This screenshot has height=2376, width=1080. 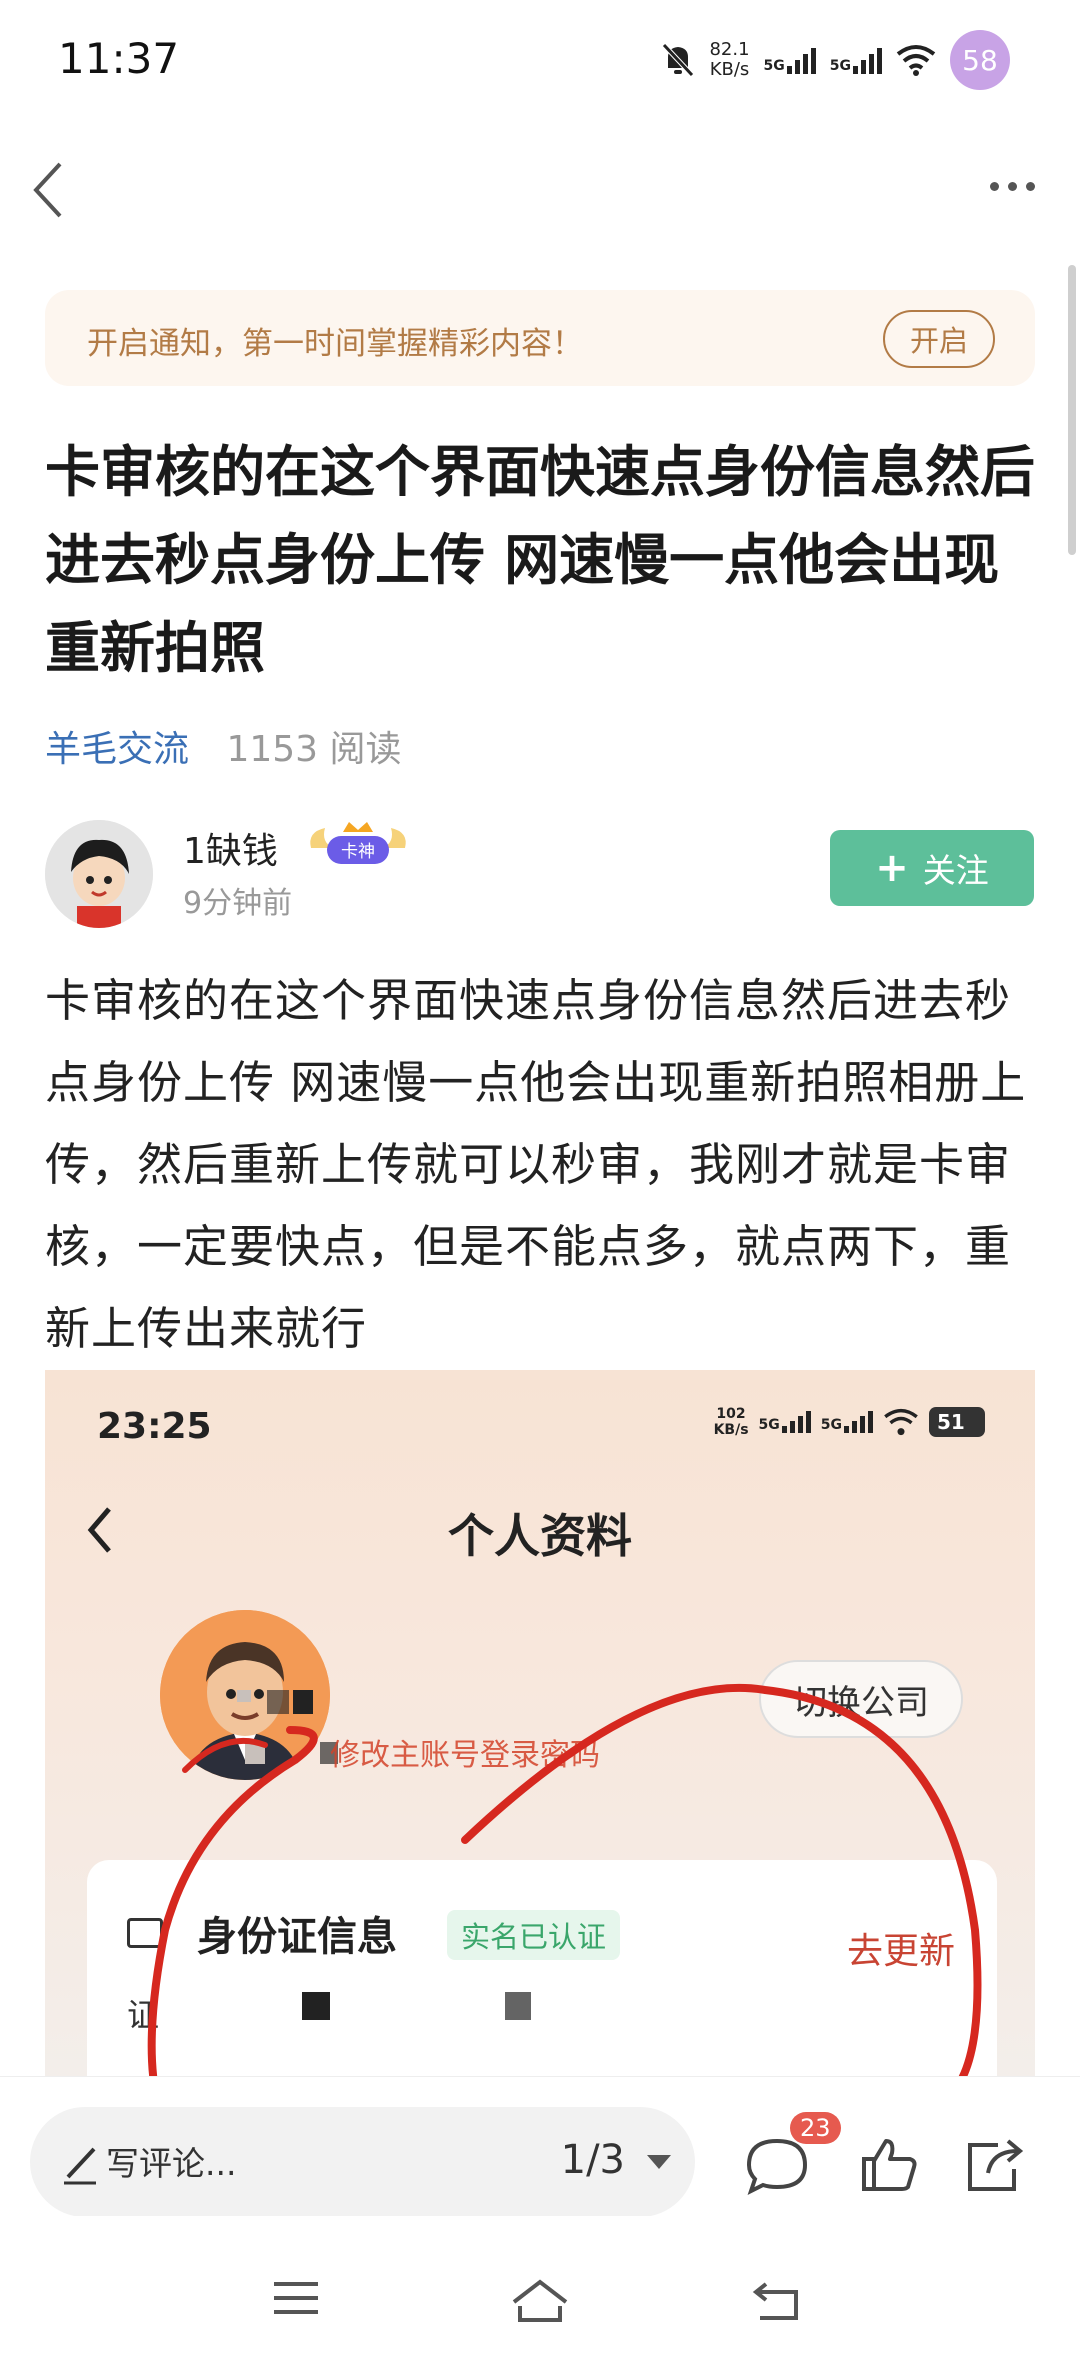 What do you see at coordinates (815, 2128) in the screenshot?
I see `comment-count-badge: 23` at bounding box center [815, 2128].